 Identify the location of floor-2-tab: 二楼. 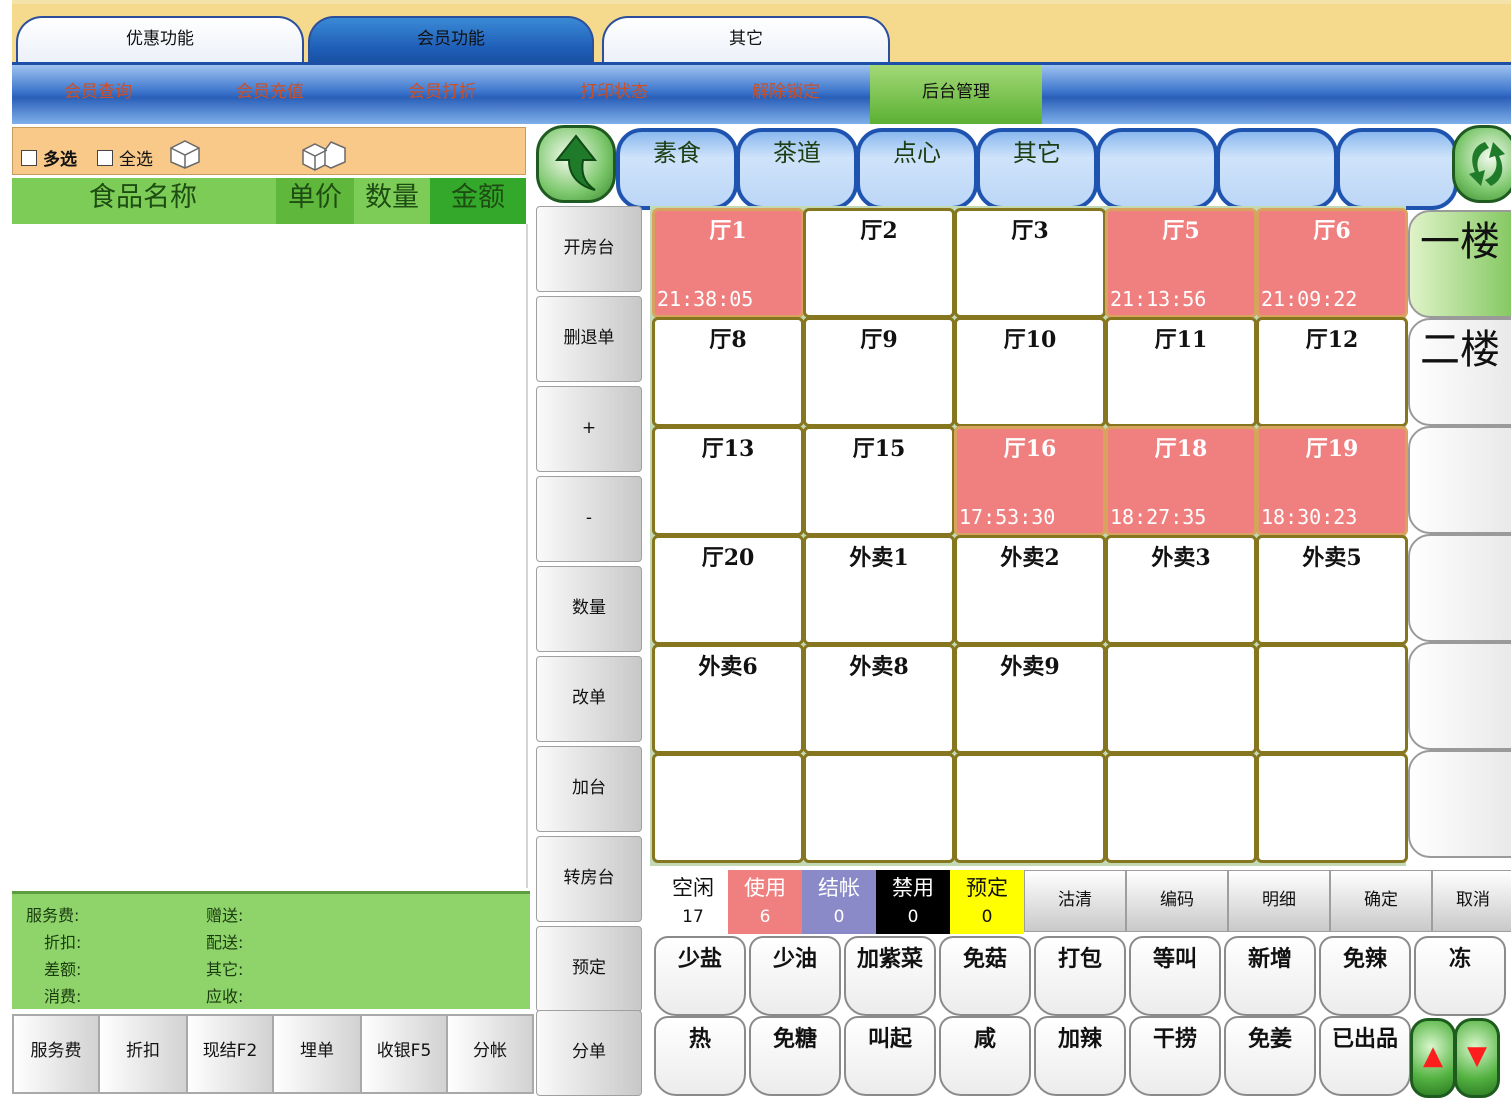
(1459, 372).